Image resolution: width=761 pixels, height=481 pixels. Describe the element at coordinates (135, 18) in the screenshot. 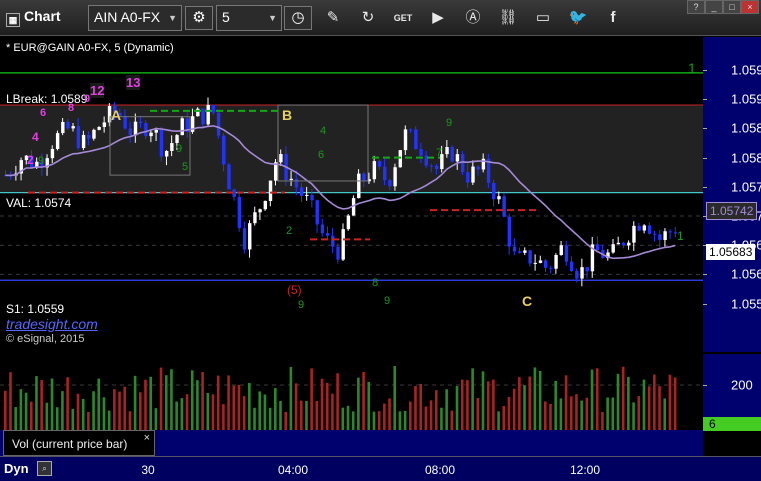

I see `symbol-combo: AIN A0-FX ▼` at that location.